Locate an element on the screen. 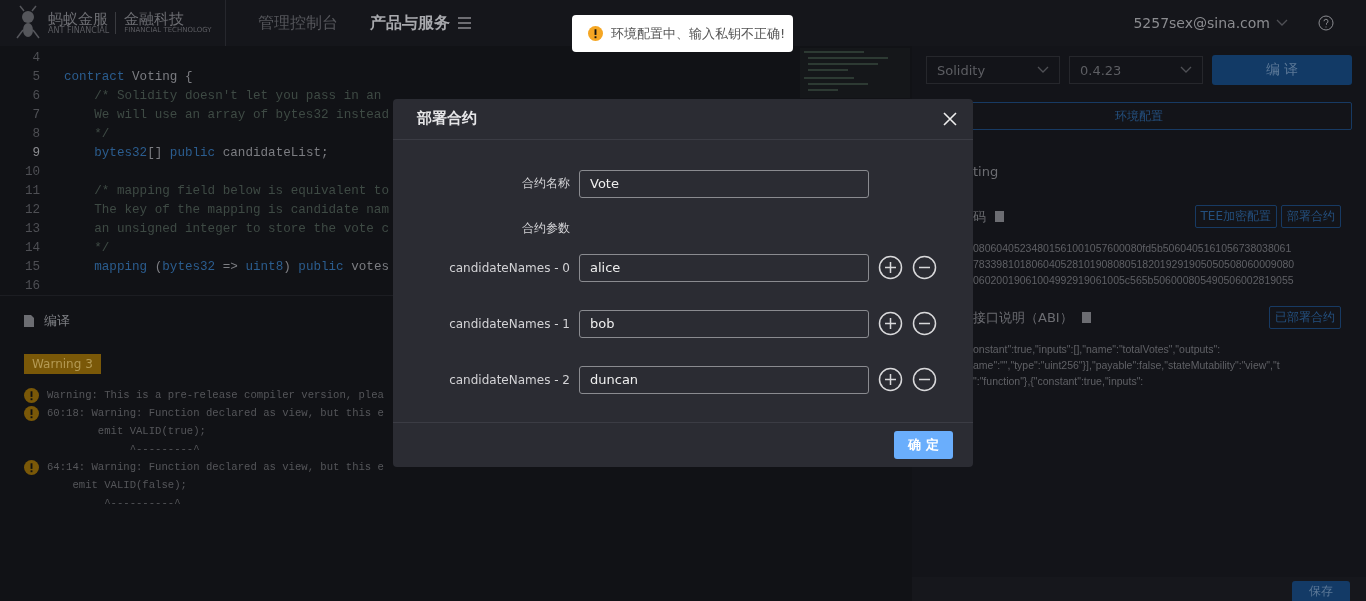 This screenshot has height=601, width=1366. field-label: 合约参数 is located at coordinates (545, 229).